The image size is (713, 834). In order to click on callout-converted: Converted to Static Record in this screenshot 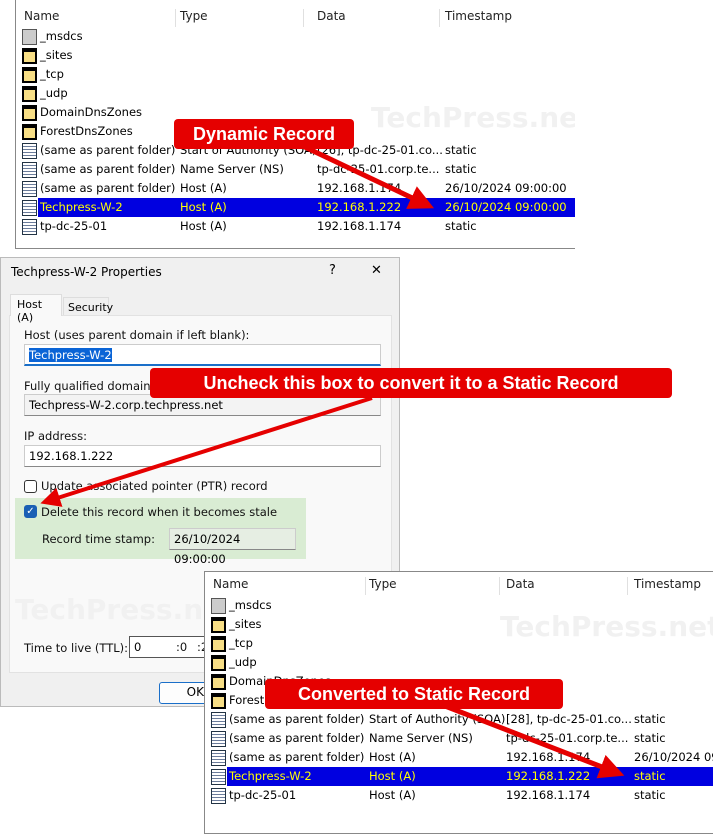, I will do `click(414, 694)`.